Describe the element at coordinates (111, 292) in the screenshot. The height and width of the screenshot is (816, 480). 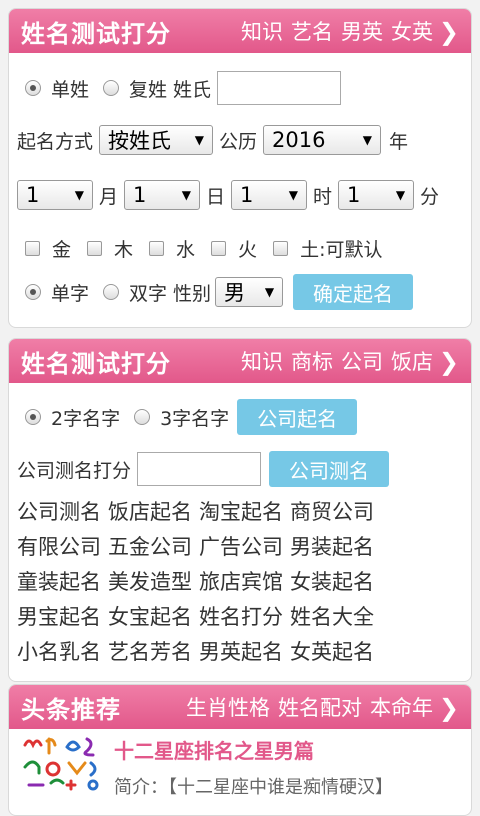
I see `double-char-radio` at that location.